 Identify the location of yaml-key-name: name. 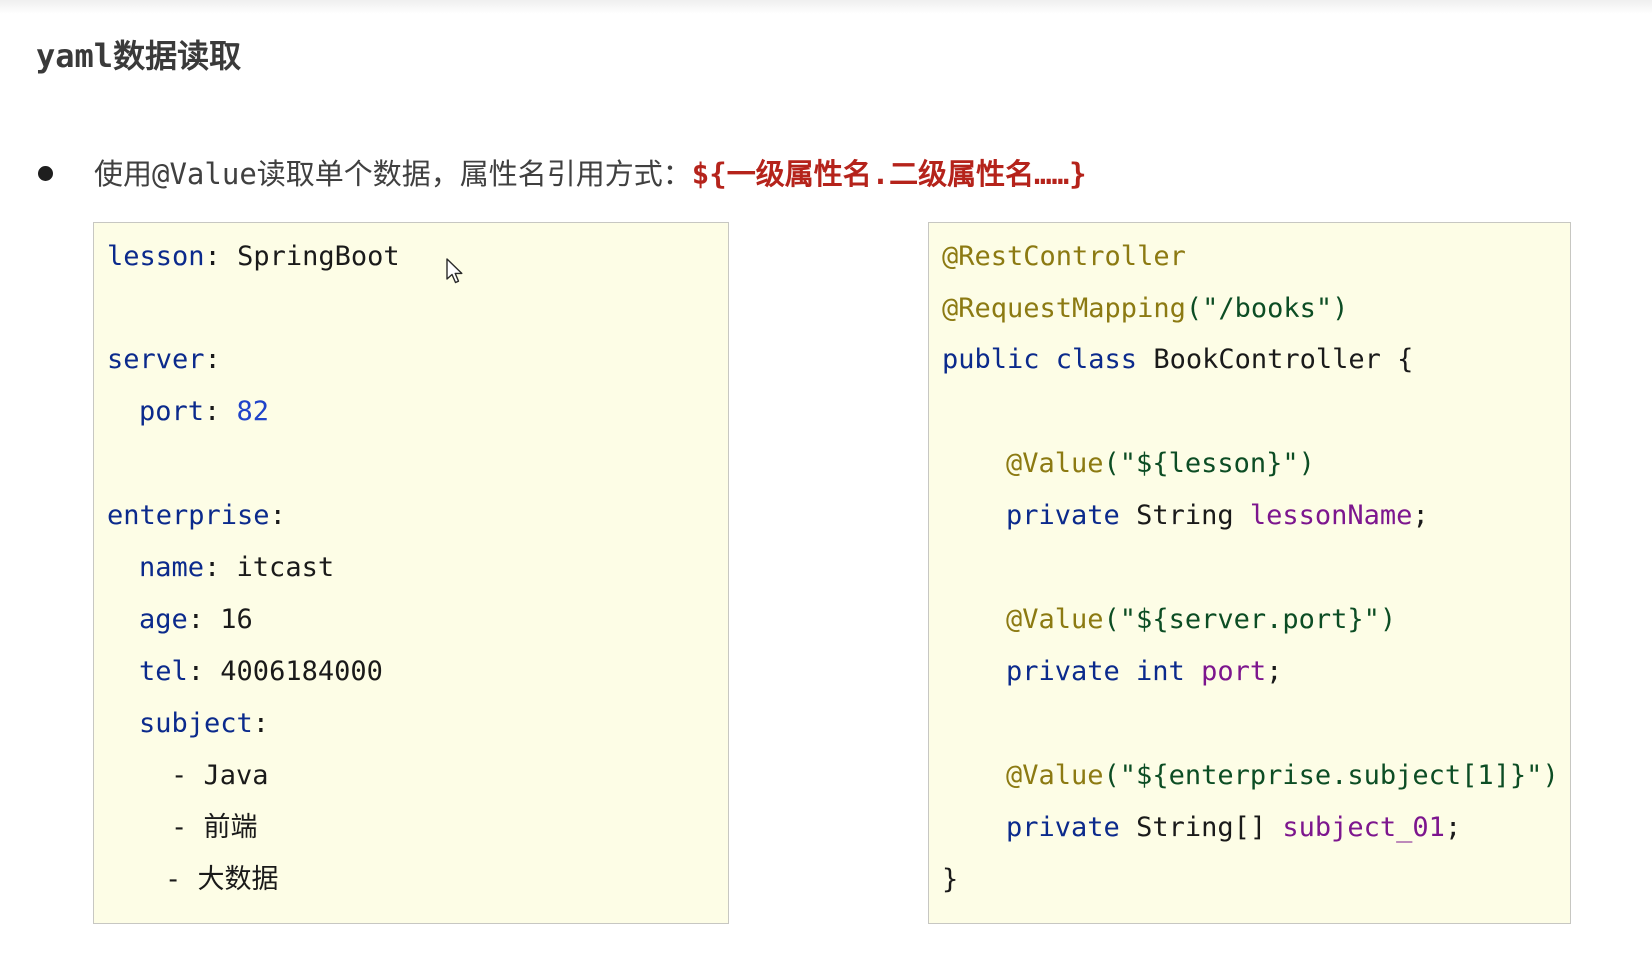
(172, 567).